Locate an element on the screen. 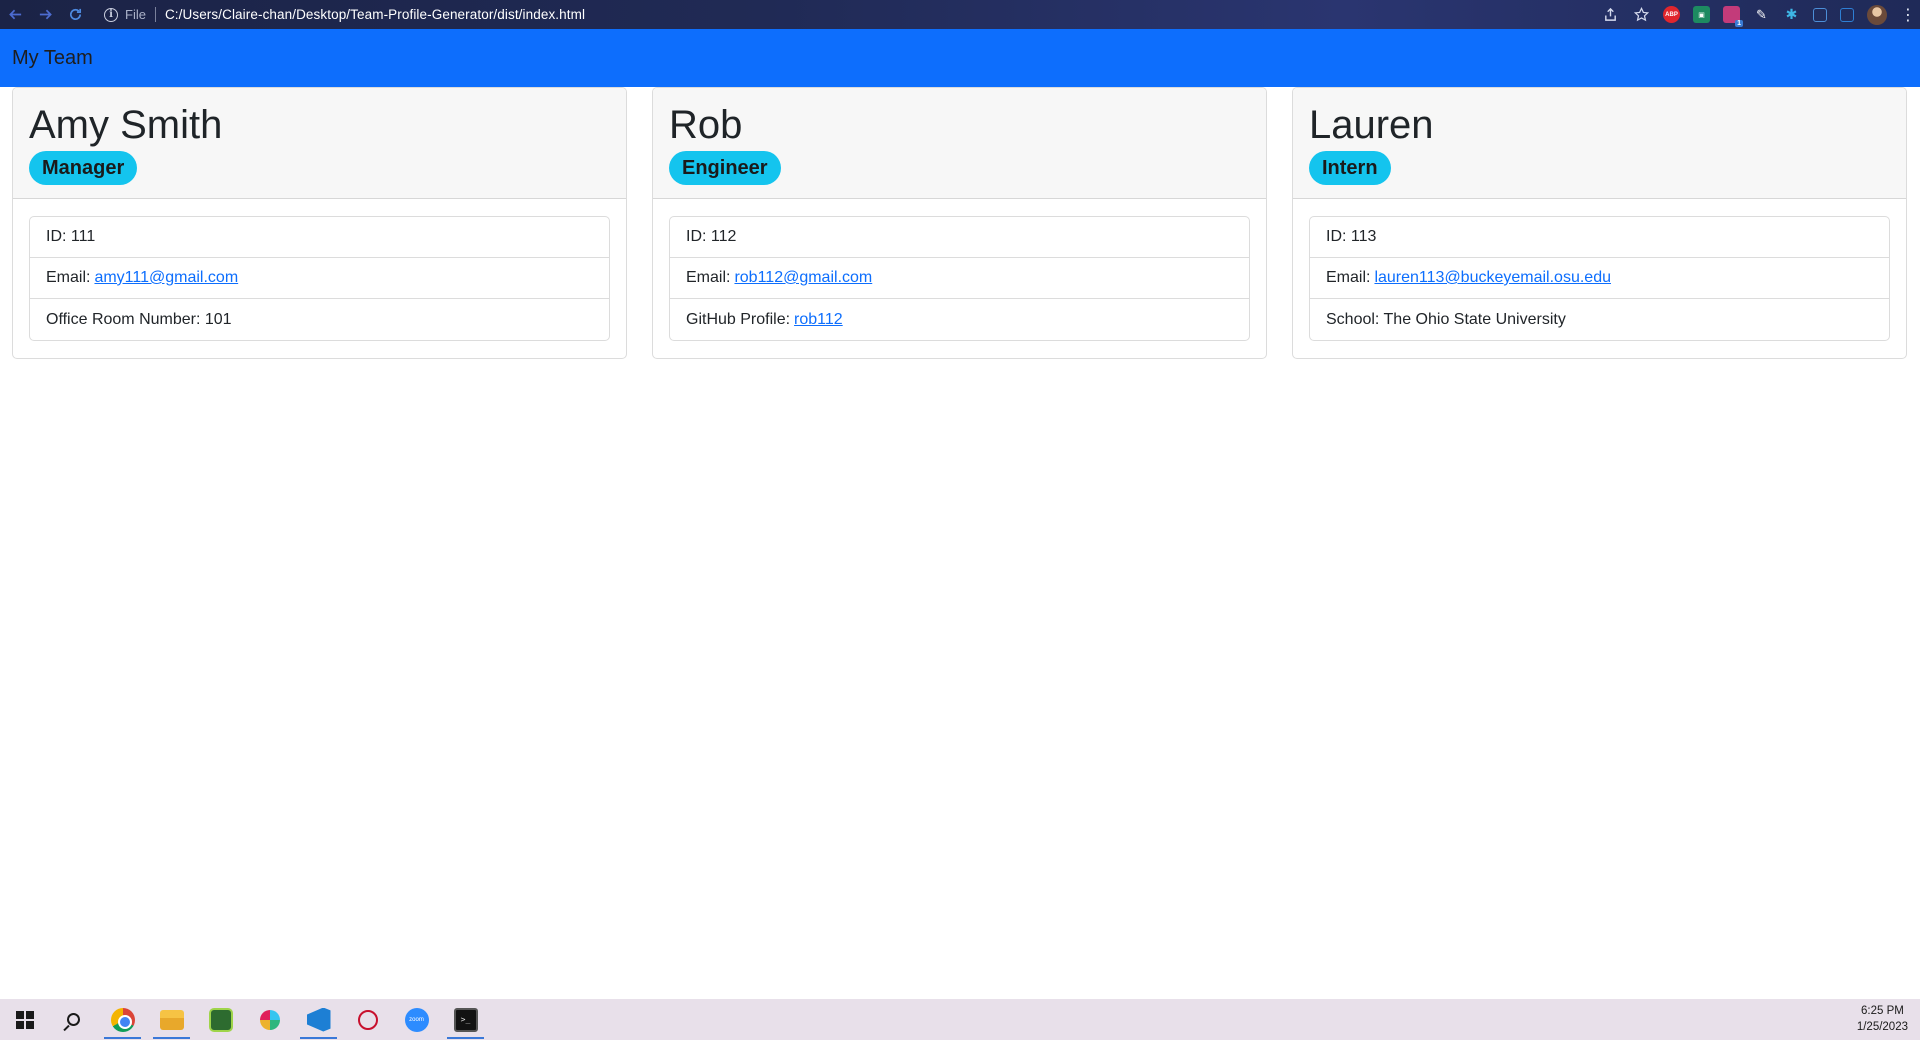 This screenshot has height=1040, width=1920. employee-name: Lauren is located at coordinates (1371, 125).